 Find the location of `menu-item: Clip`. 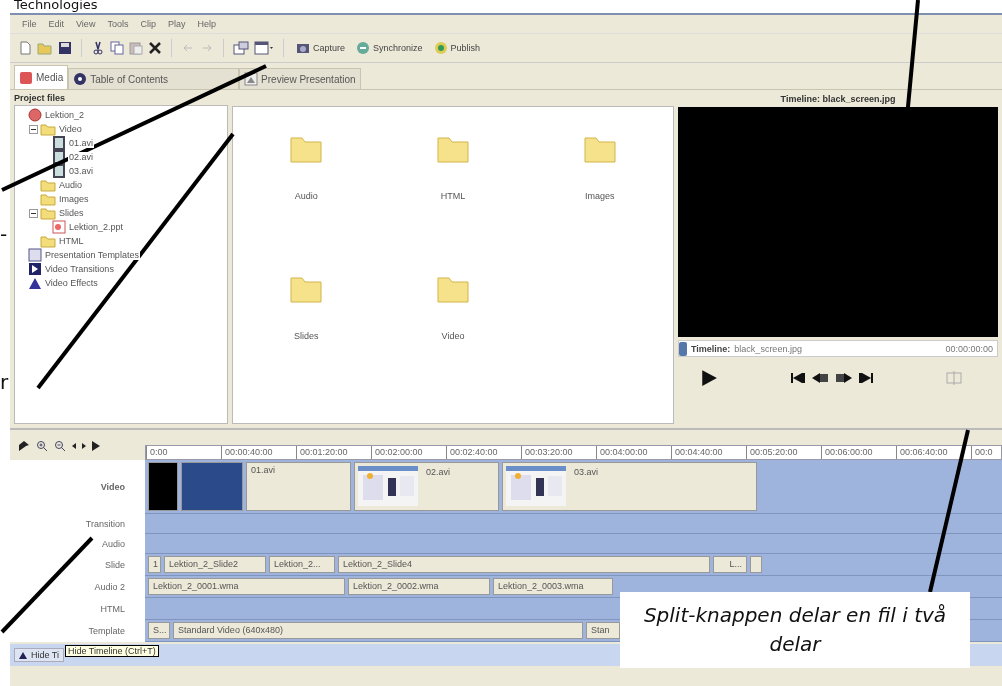

menu-item: Clip is located at coordinates (148, 24).